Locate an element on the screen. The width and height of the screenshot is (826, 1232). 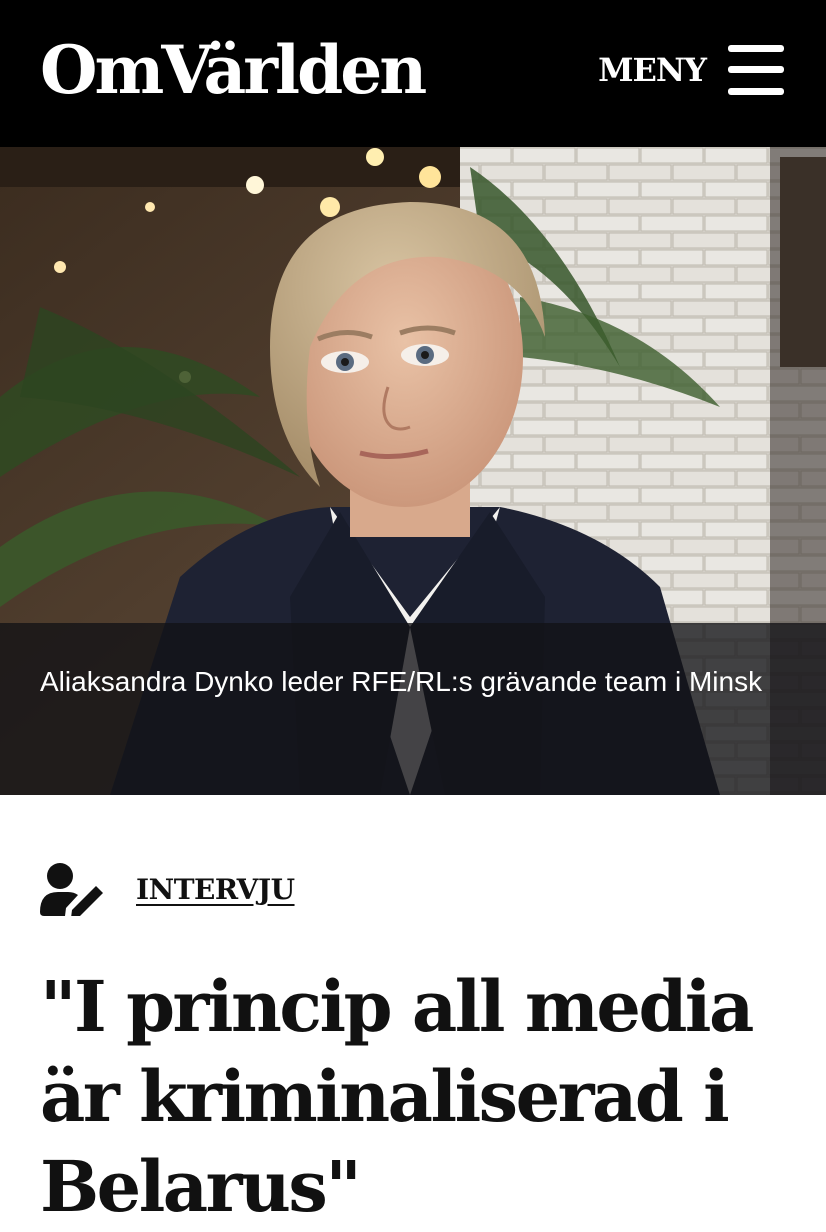
menu-button: MENY is located at coordinates (691, 70).